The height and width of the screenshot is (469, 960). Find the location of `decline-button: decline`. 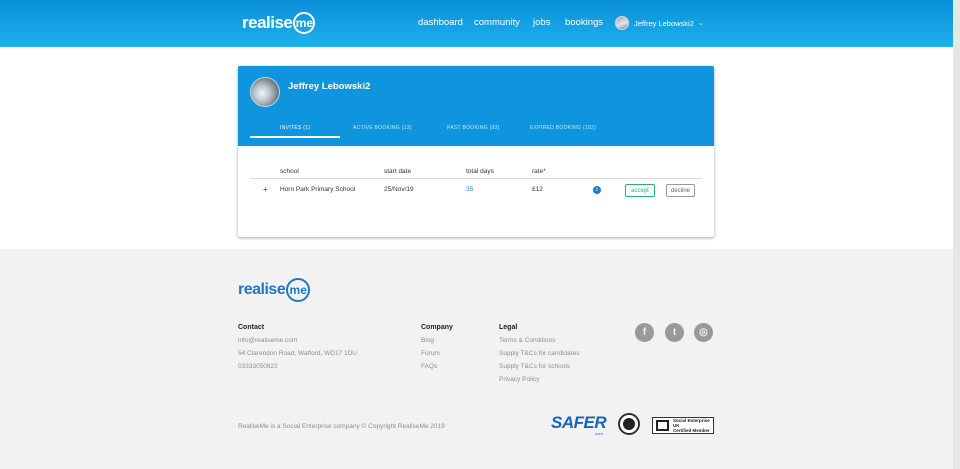

decline-button: decline is located at coordinates (680, 190).